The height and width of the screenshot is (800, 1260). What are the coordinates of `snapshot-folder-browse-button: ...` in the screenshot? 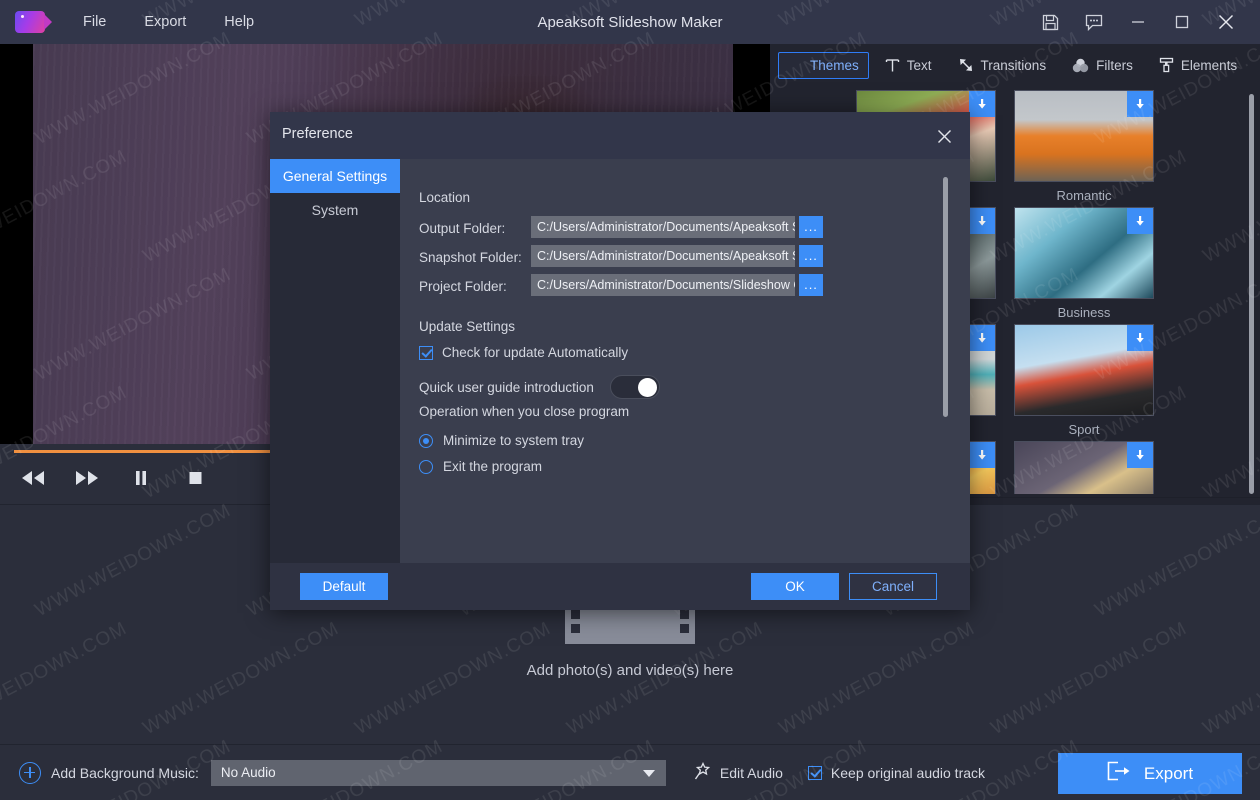 It's located at (811, 256).